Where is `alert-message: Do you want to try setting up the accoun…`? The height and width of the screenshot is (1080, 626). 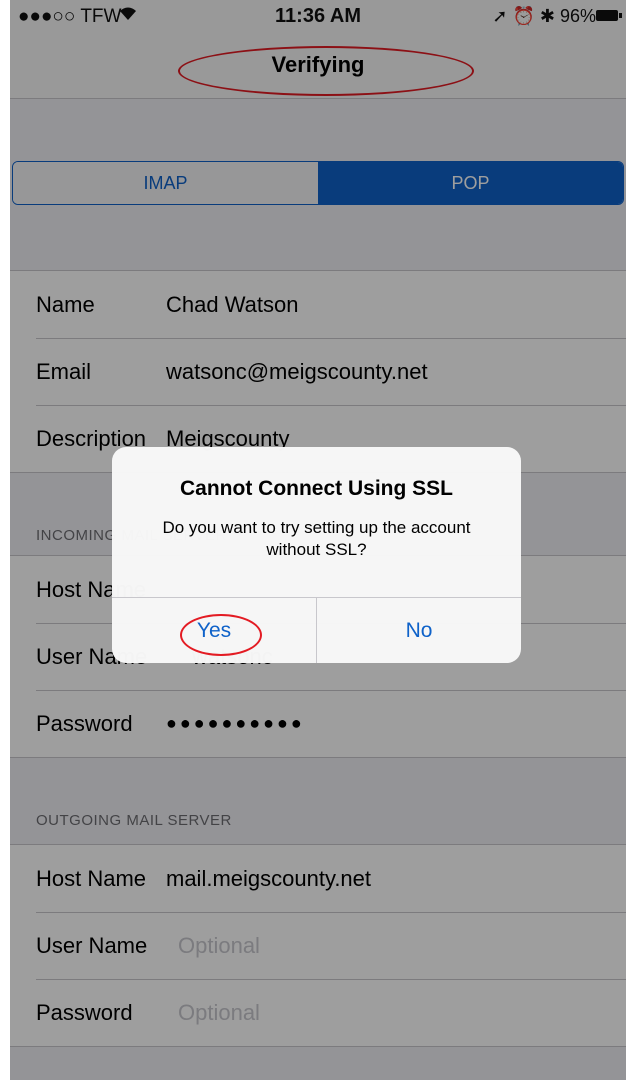 alert-message: Do you want to try setting up the accoun… is located at coordinates (316, 538).